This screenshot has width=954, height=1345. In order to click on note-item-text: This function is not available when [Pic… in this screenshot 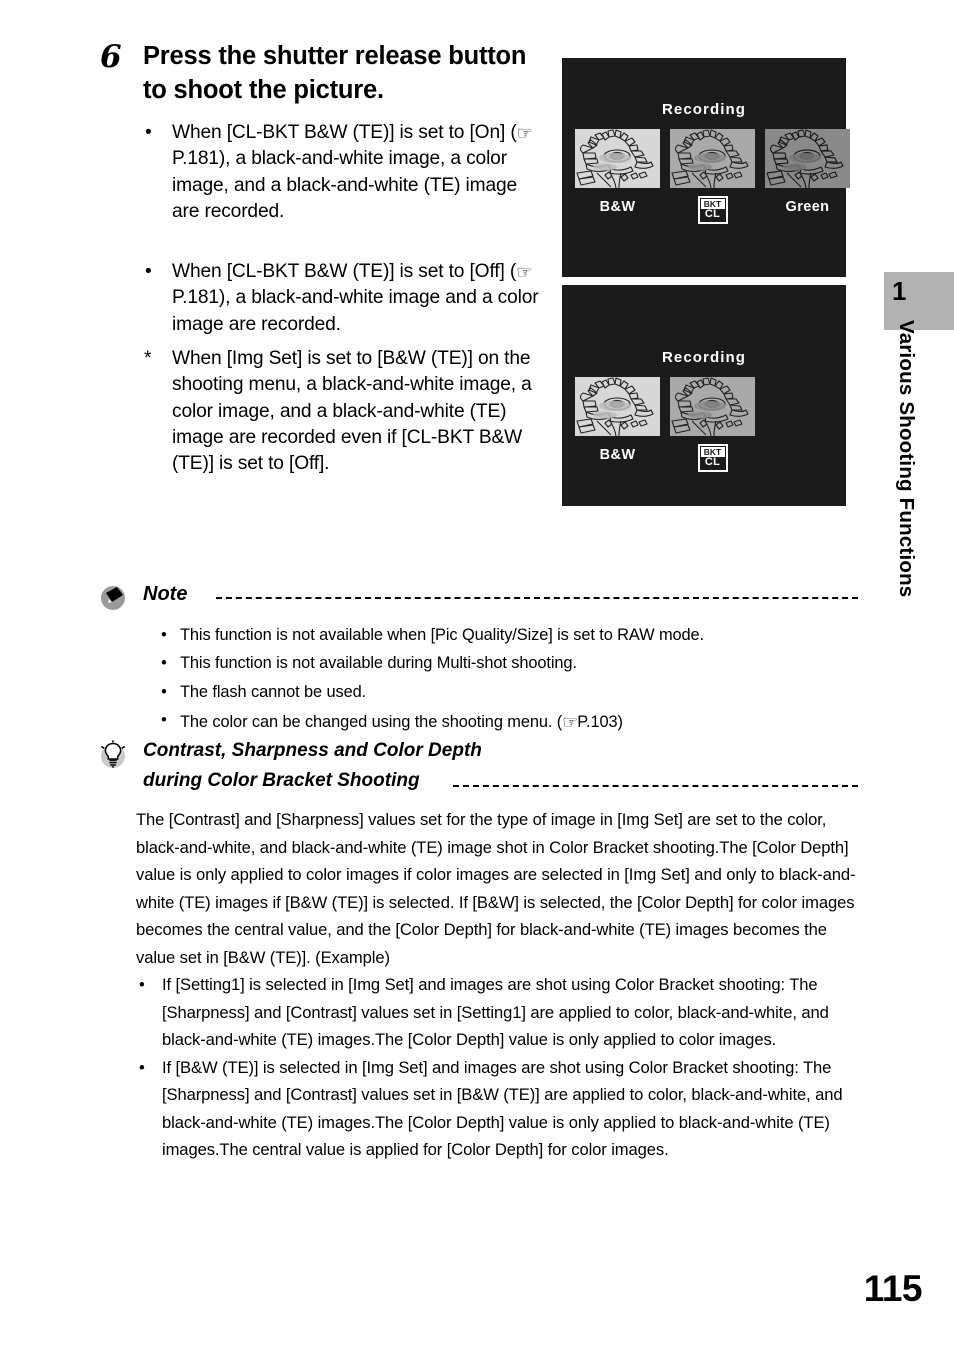, I will do `click(442, 635)`.